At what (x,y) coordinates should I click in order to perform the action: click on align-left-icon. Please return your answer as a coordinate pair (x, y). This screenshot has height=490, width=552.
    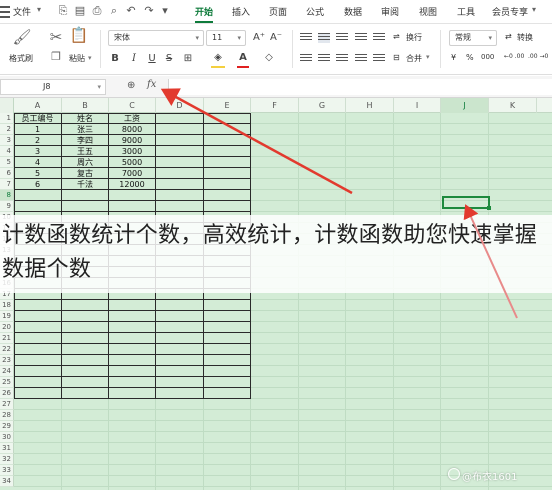
    Looking at the image, I should click on (306, 59).